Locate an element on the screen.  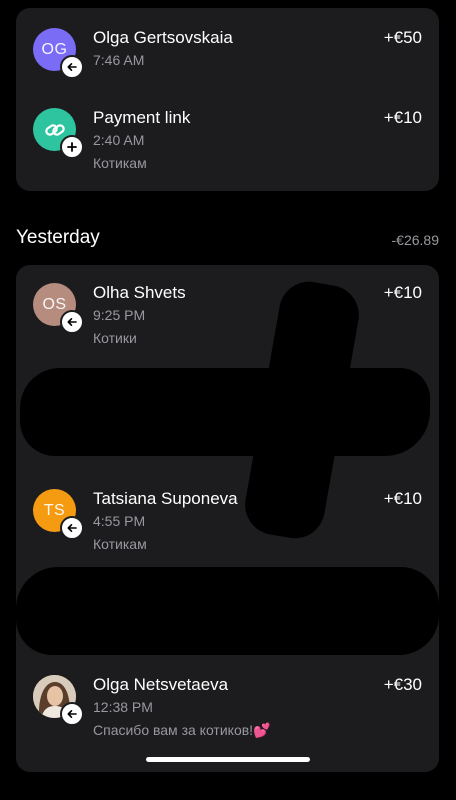
transaction-note: Спасибо вам за котиков!💕 is located at coordinates (182, 730).